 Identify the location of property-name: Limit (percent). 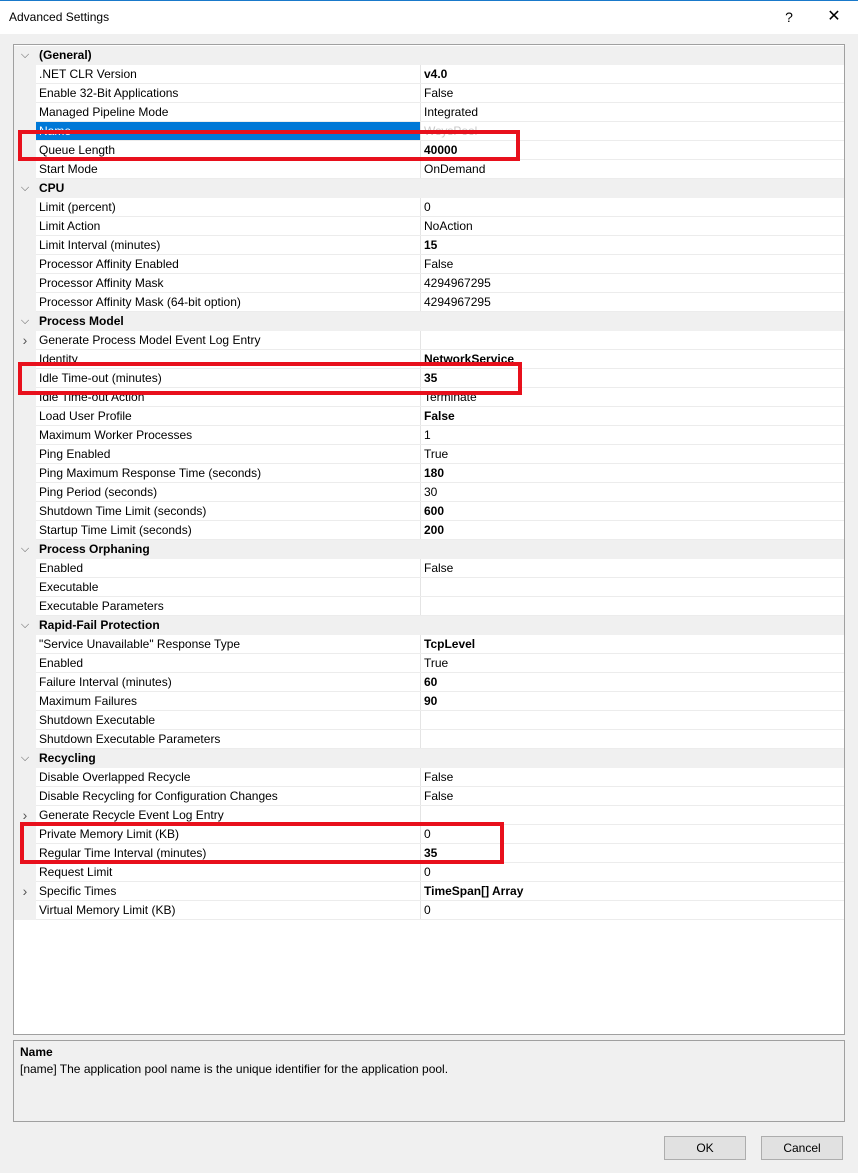
(229, 207).